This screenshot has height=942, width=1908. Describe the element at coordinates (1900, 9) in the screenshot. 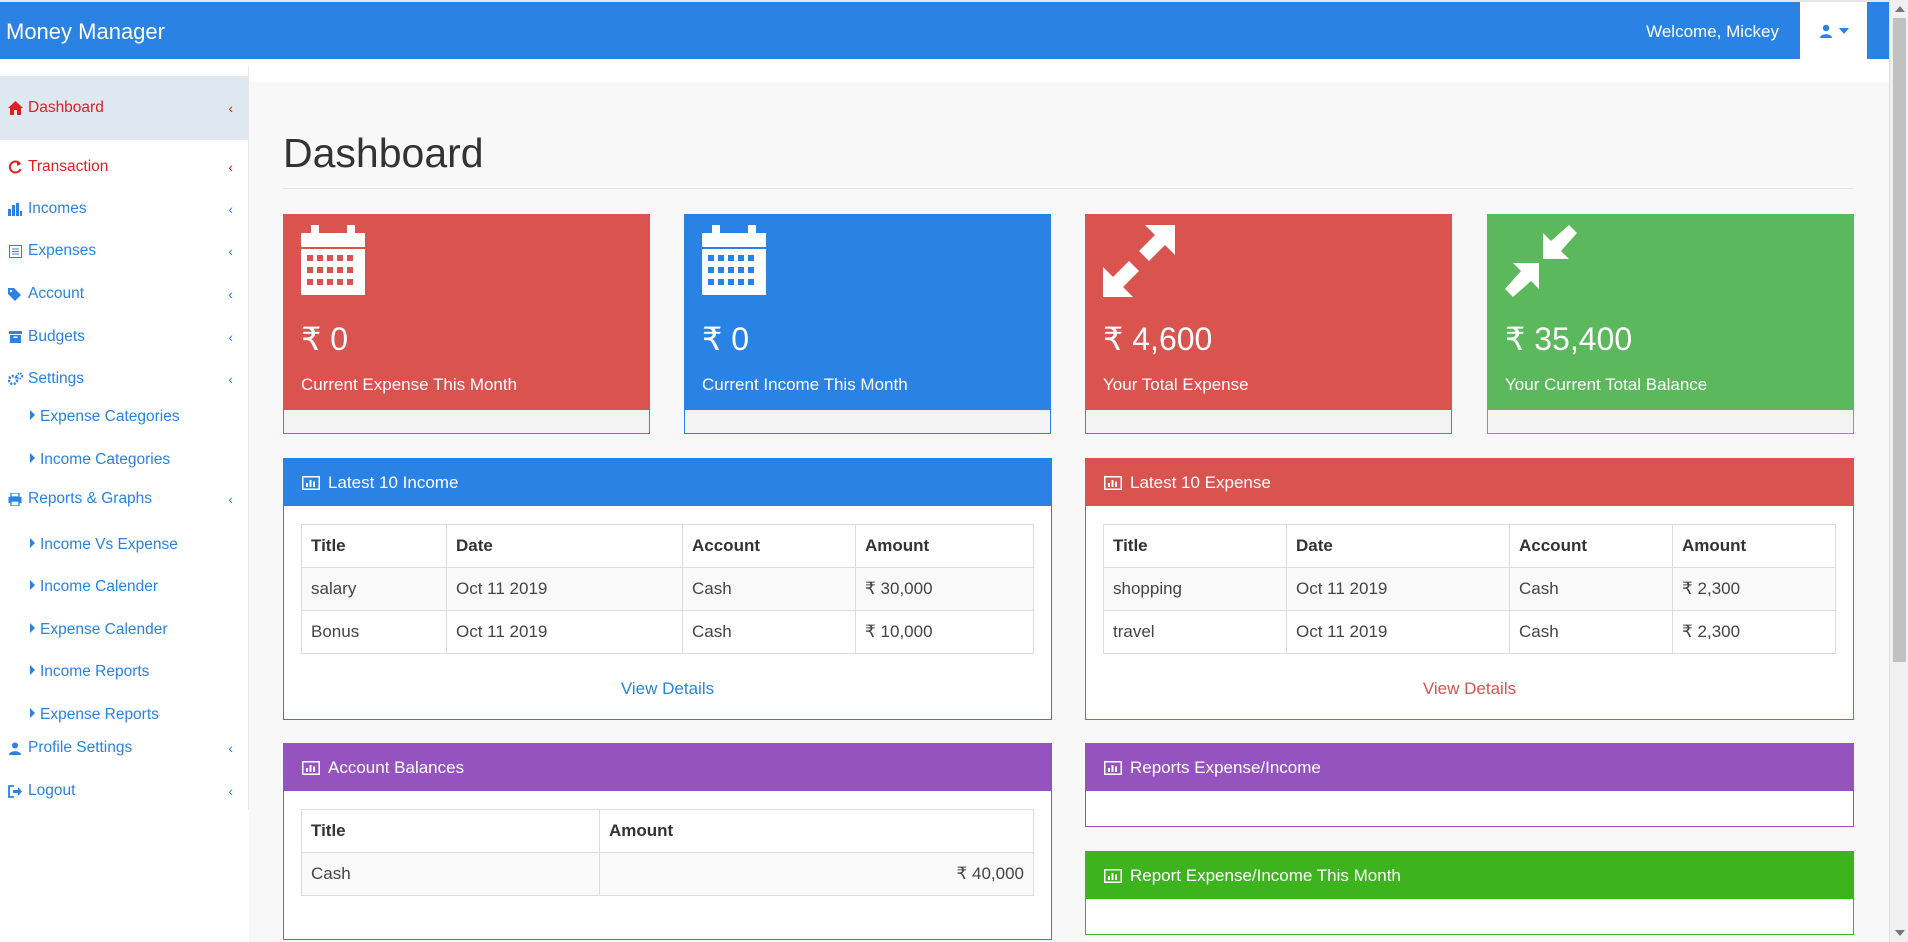

I see `scroll-up-icon` at that location.